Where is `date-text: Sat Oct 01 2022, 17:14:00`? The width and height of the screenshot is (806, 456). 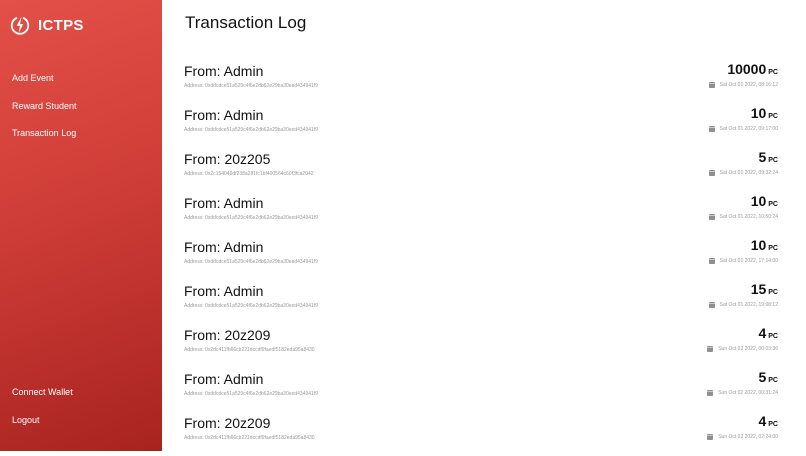
date-text: Sat Oct 01 2022, 17:14:00 is located at coordinates (748, 261).